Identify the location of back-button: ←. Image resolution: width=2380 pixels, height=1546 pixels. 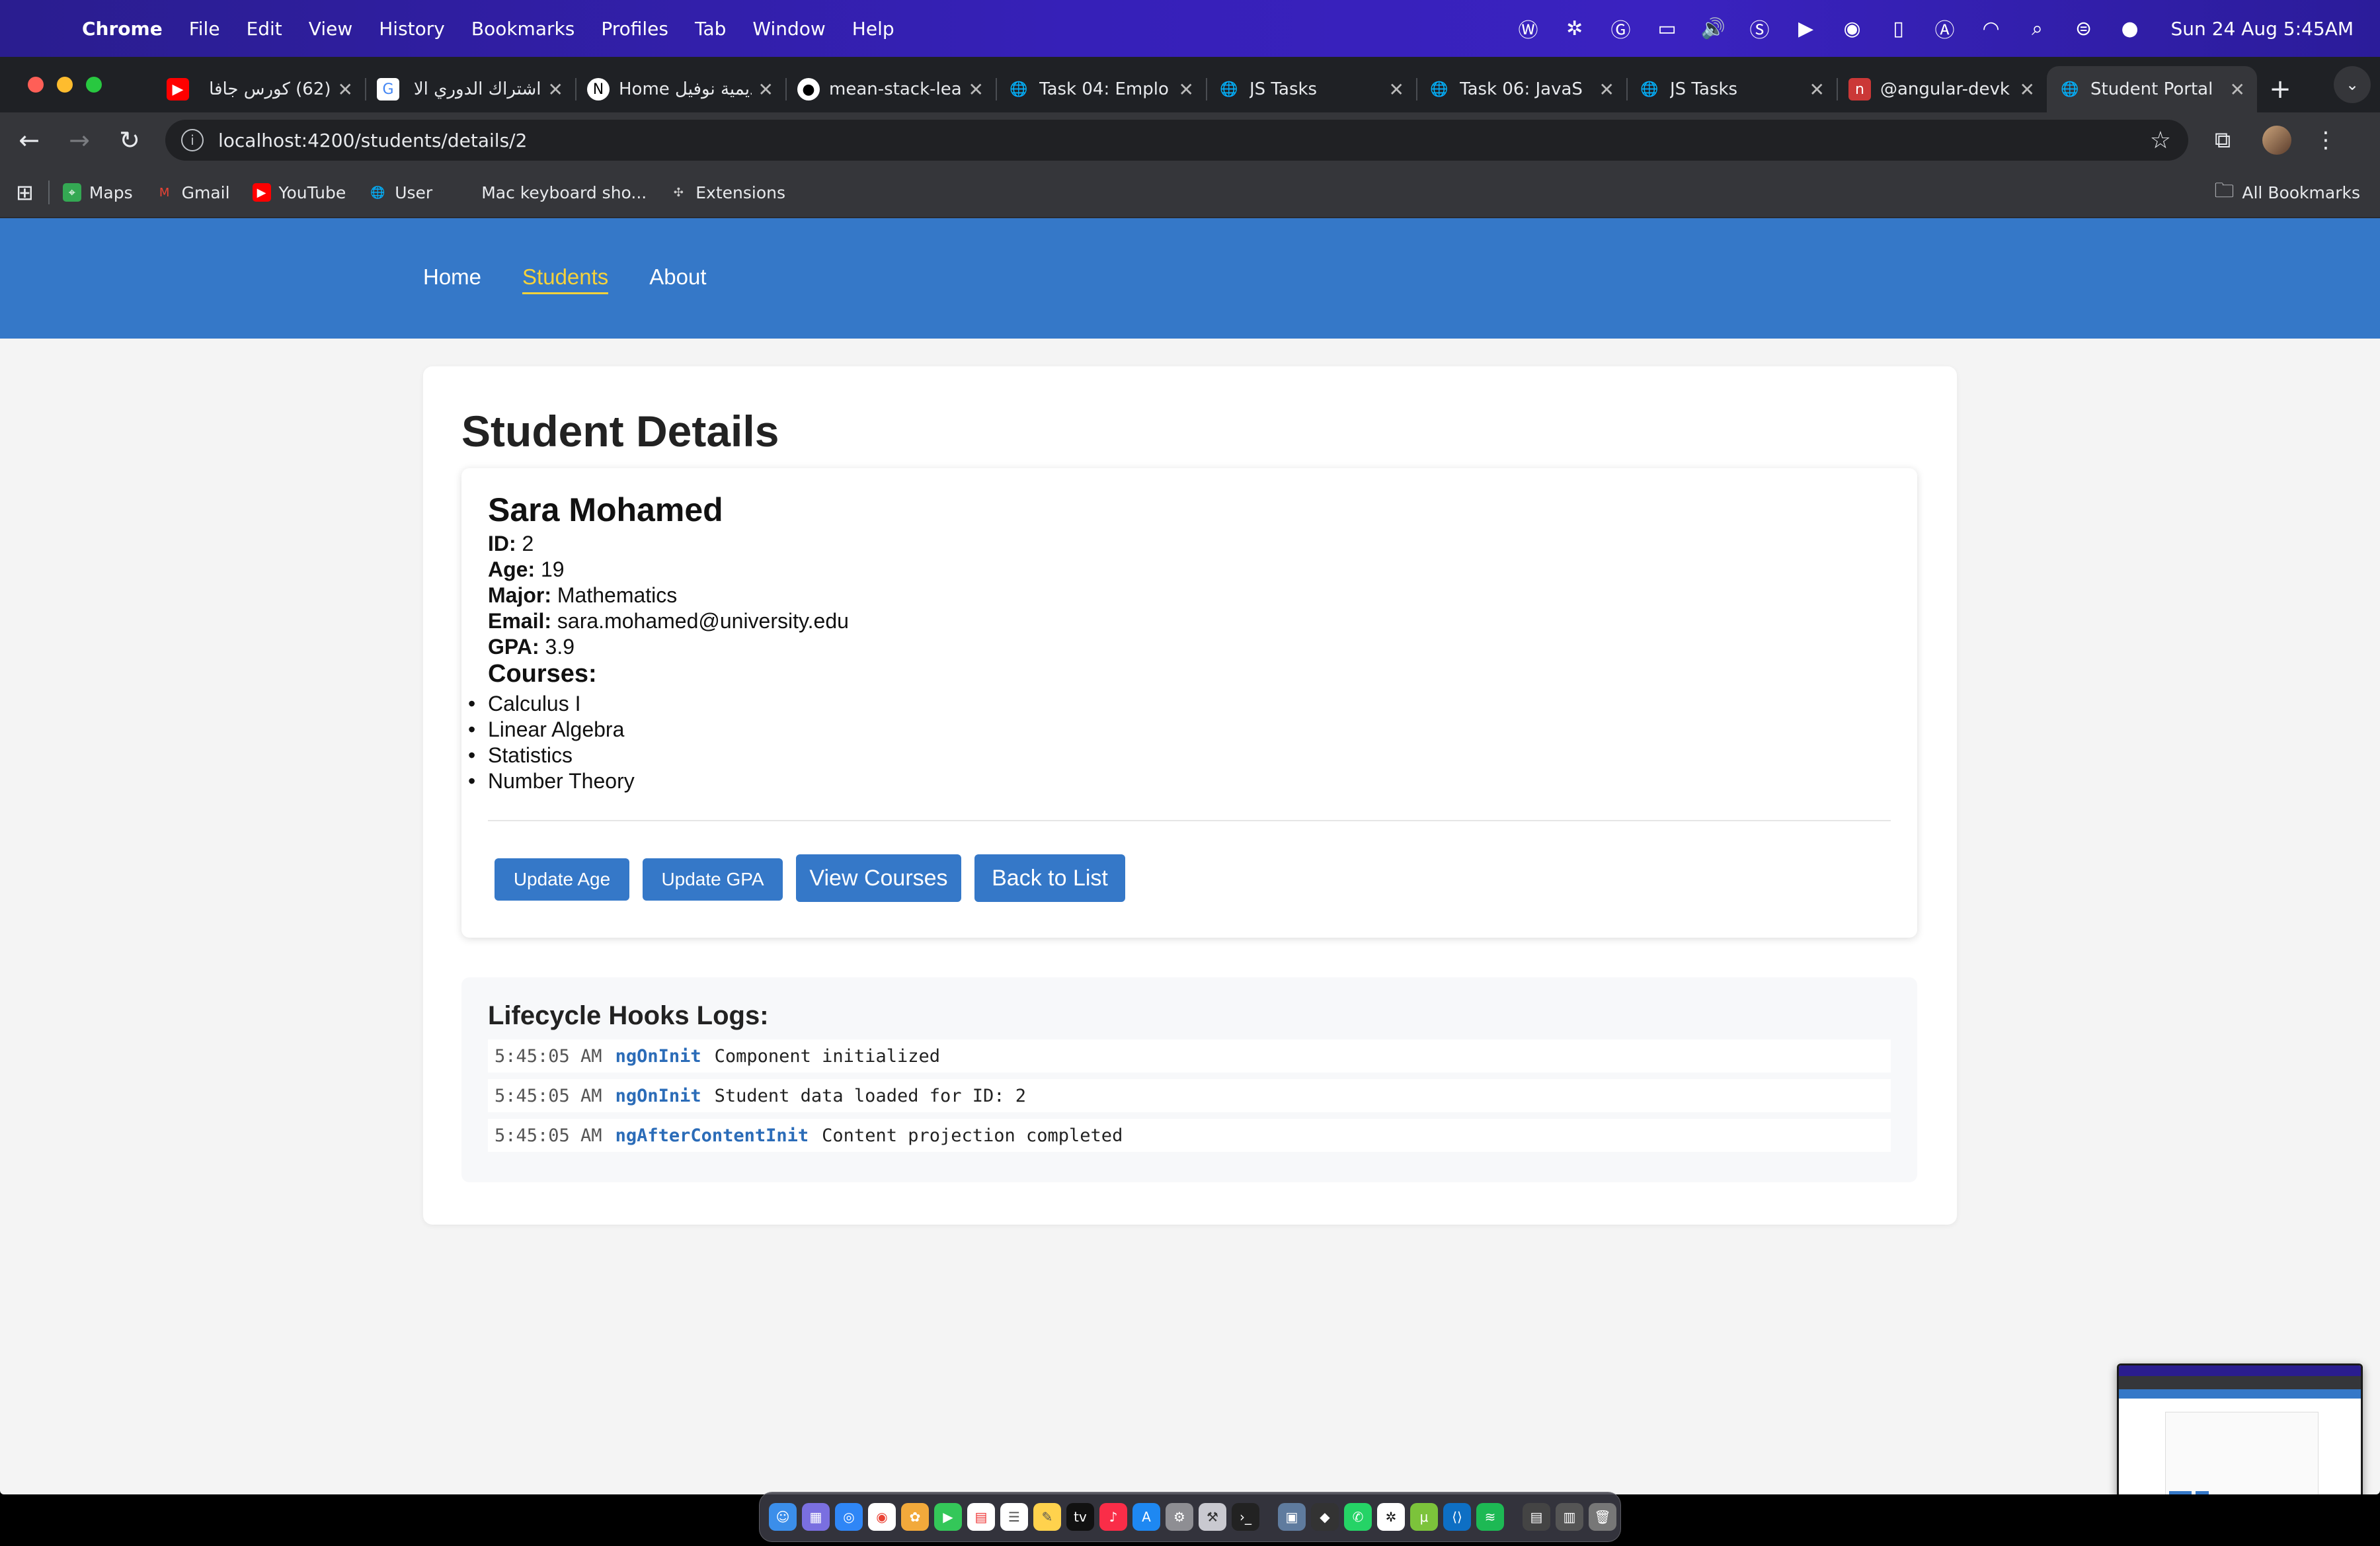
(29, 140).